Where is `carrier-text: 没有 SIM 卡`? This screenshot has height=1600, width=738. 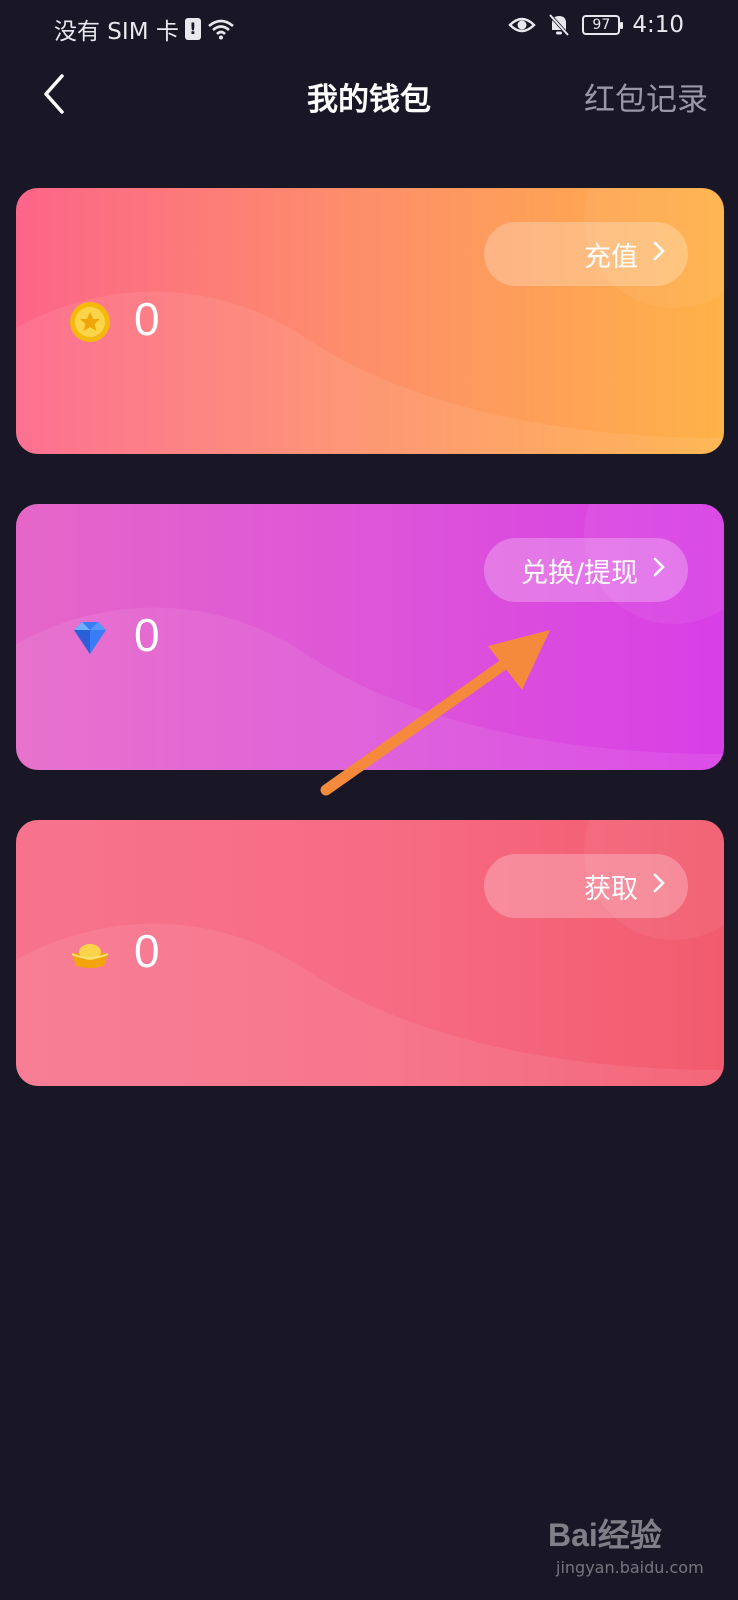
carrier-text: 没有 SIM 卡 is located at coordinates (116, 32).